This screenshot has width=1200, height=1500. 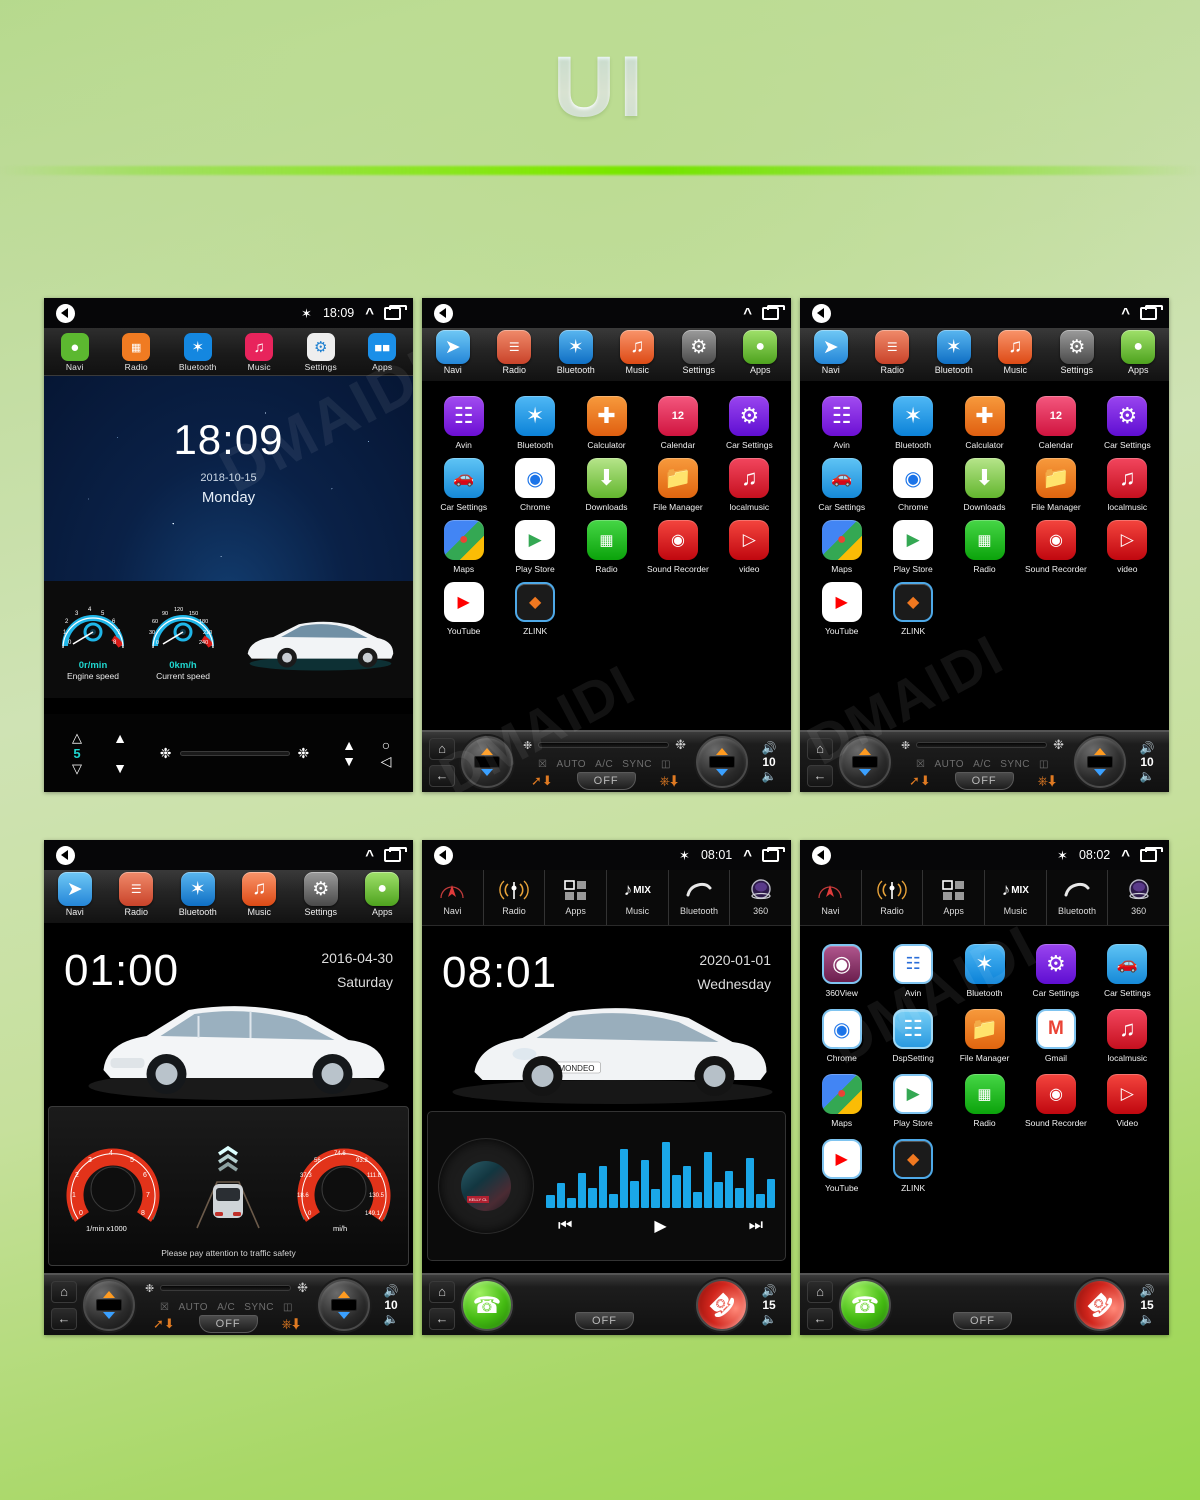 What do you see at coordinates (680, 745) in the screenshot?
I see `fan-right-icon: ❉` at bounding box center [680, 745].